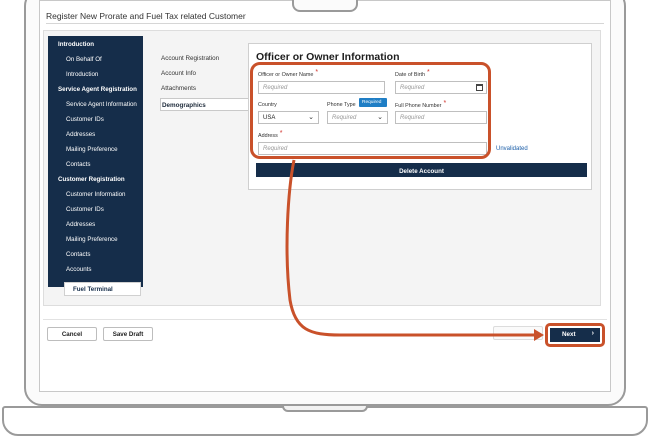  Describe the element at coordinates (204, 104) in the screenshot. I see `tab-demographics: Demographics` at that location.